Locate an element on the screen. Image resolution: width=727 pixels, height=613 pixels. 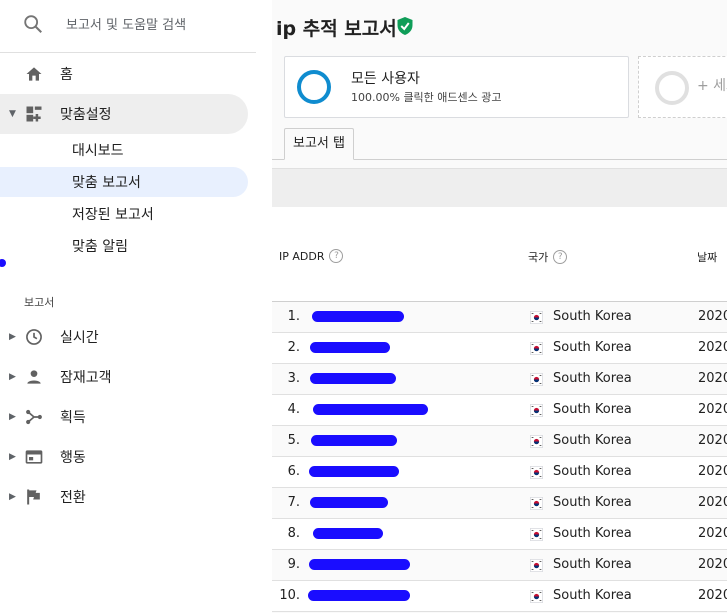
table-row: 3. South Korea 2020 is located at coordinates (499, 379).